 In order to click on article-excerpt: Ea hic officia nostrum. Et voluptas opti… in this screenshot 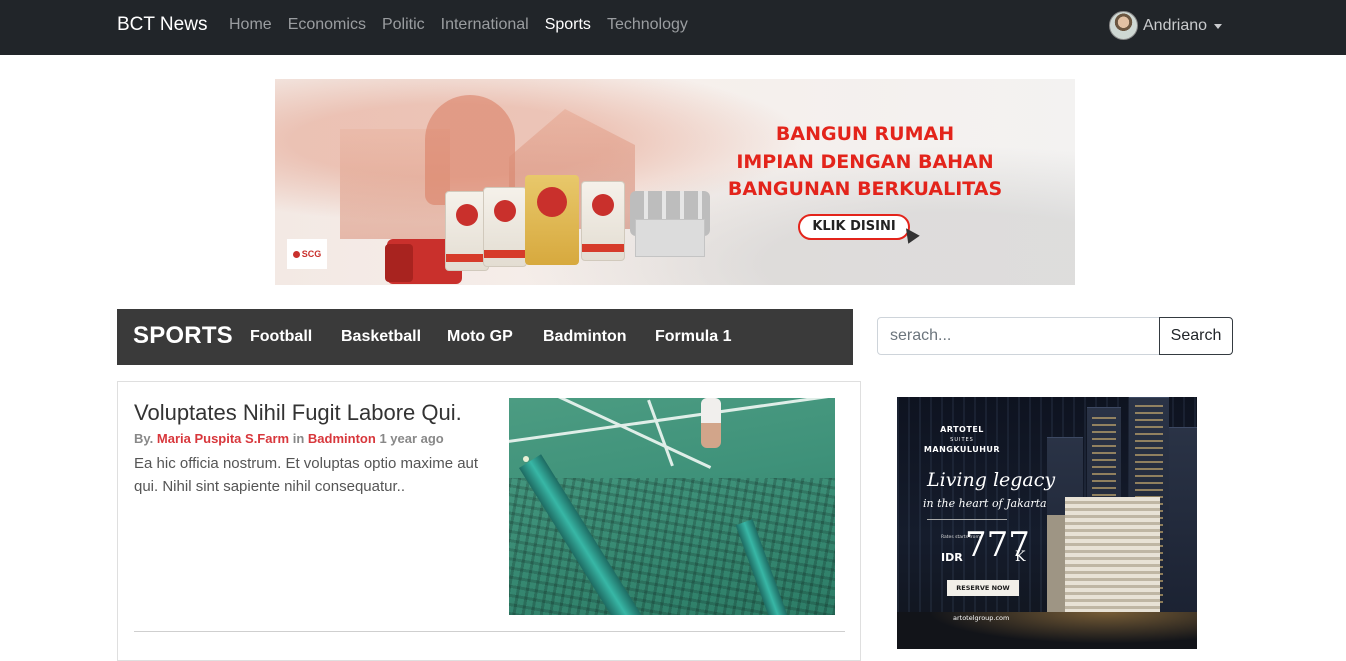, I will do `click(306, 475)`.